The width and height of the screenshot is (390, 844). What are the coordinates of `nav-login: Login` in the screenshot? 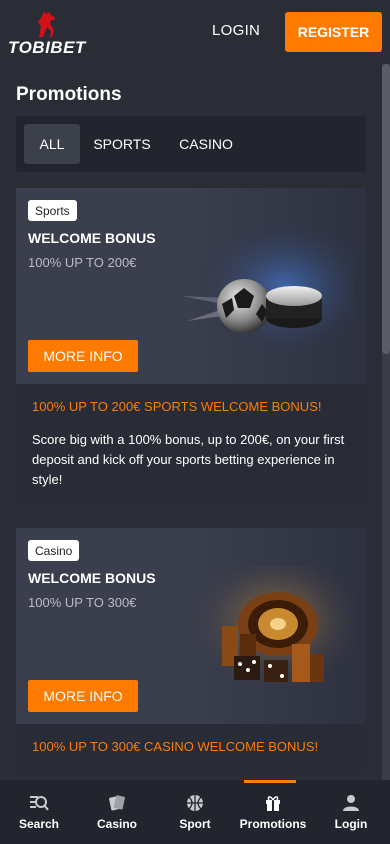 It's located at (351, 812).